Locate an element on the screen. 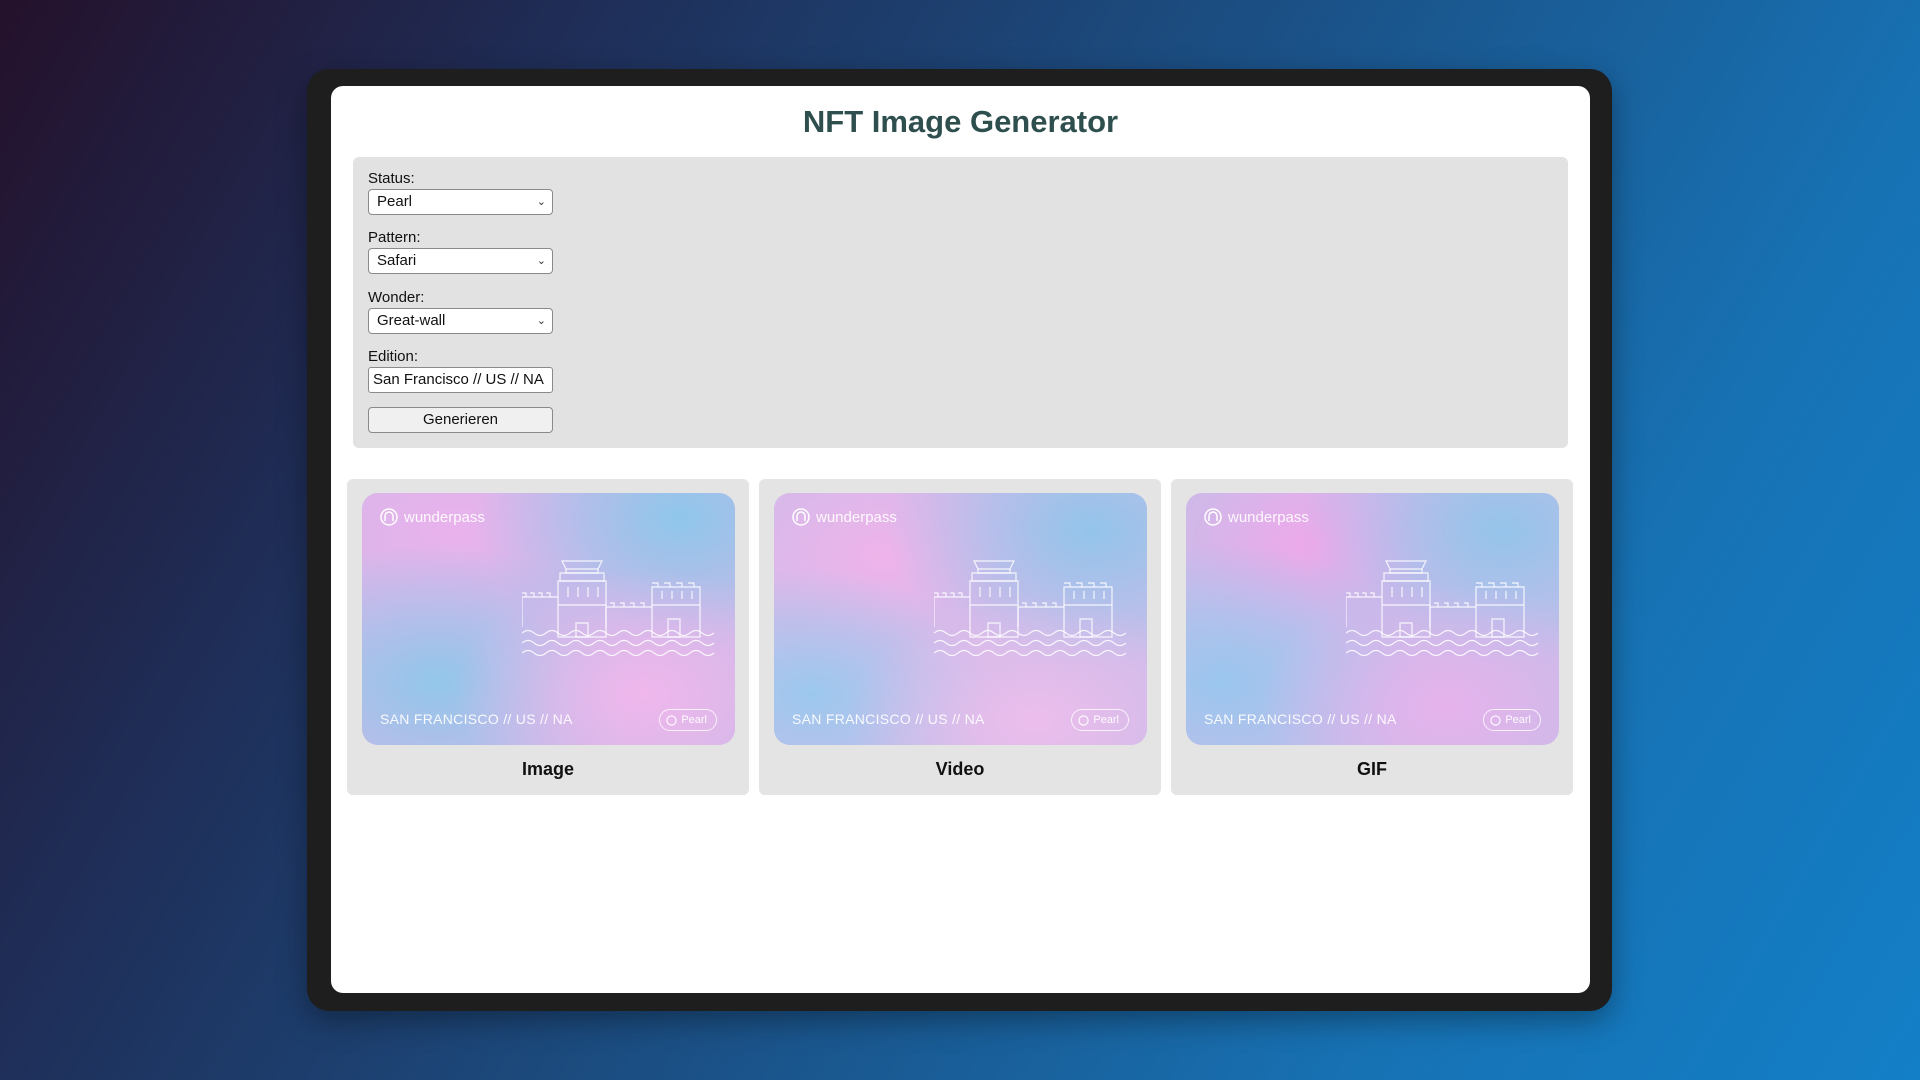 This screenshot has height=1080, width=1920. edition-input: San Francisco // US // NA is located at coordinates (460, 380).